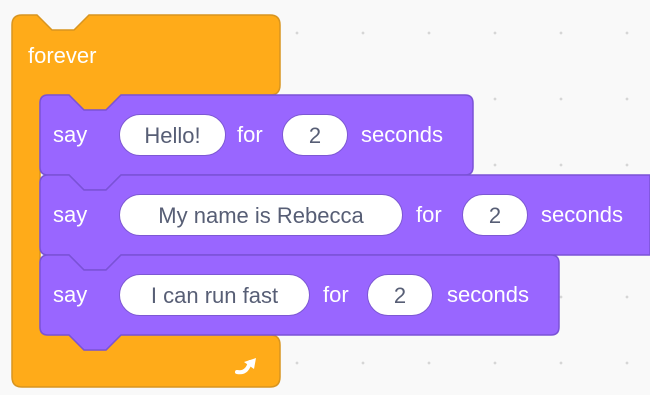  What do you see at coordinates (62, 55) in the screenshot?
I see `forever-label: forever` at bounding box center [62, 55].